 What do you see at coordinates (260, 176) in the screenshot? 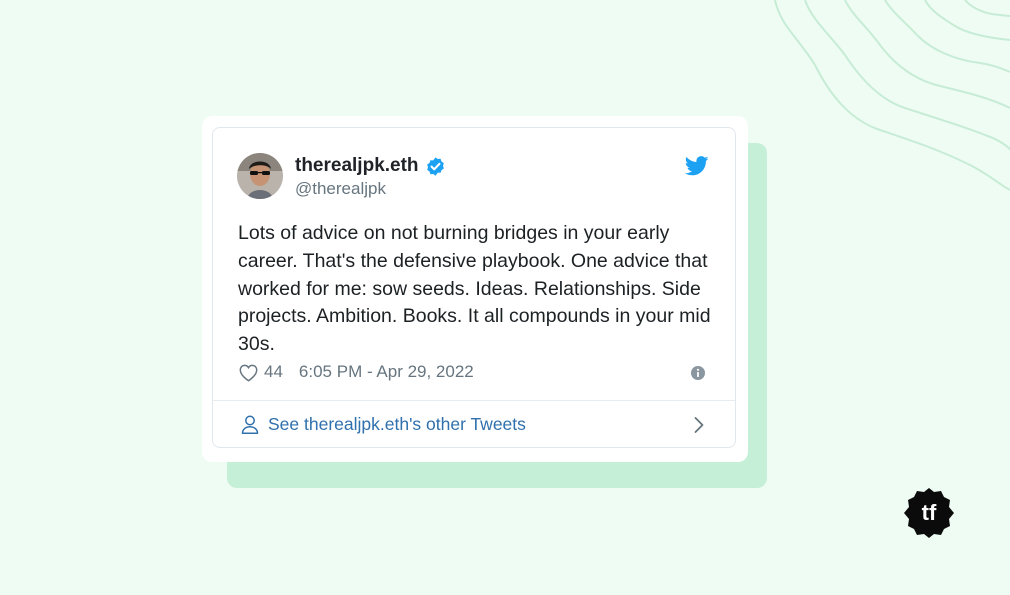
I see `avatar` at bounding box center [260, 176].